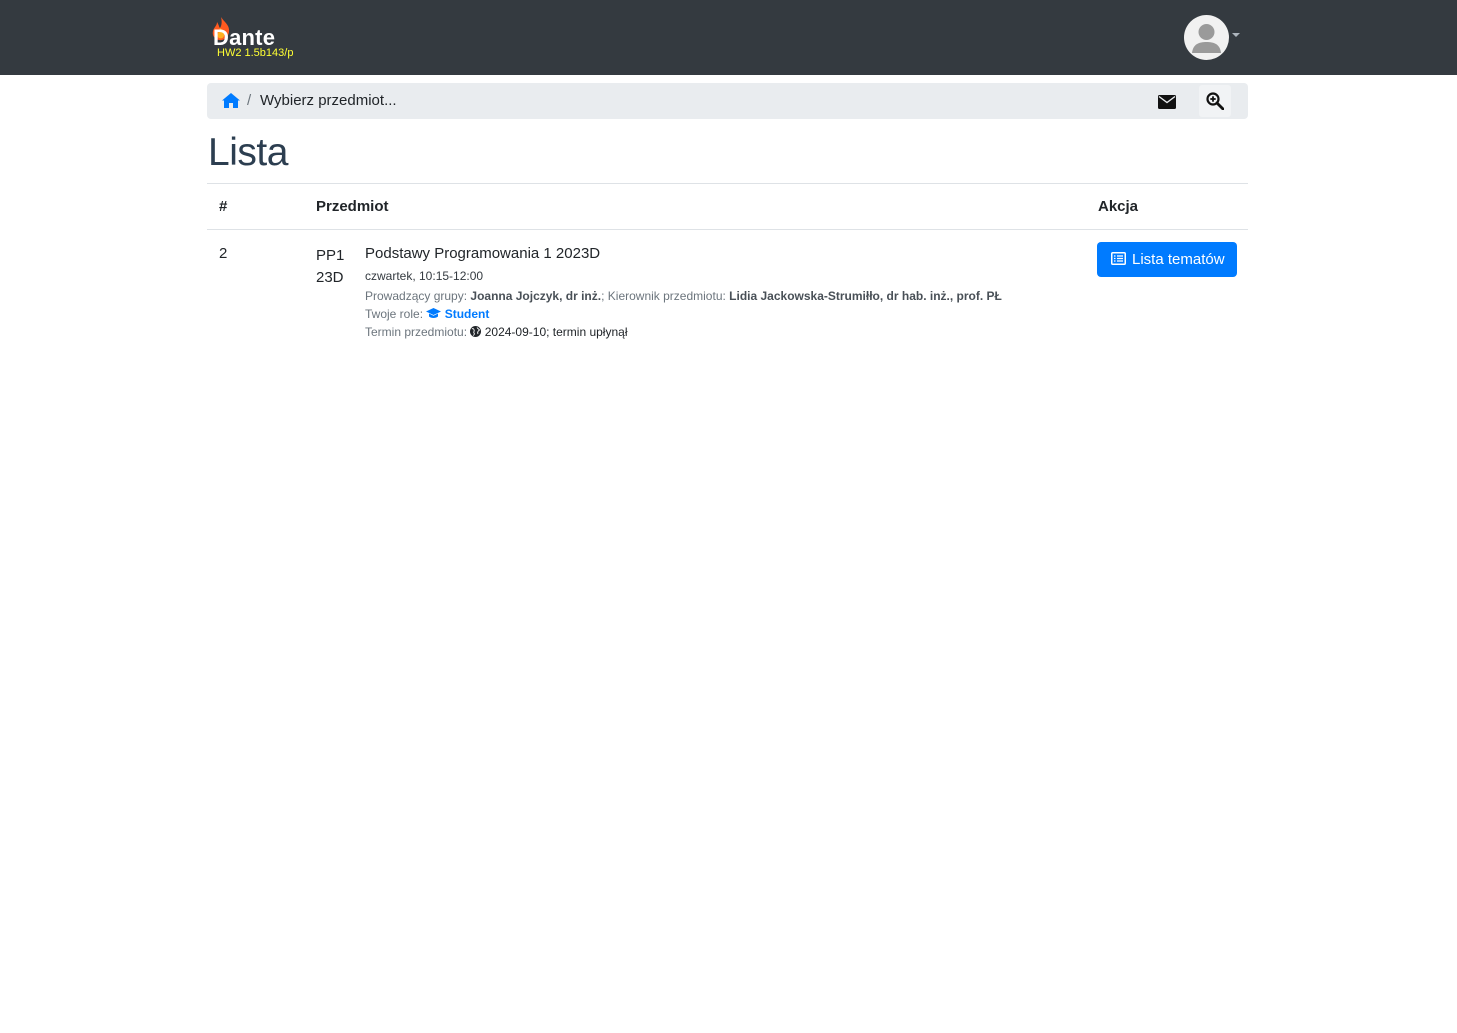 The height and width of the screenshot is (1033, 1457). What do you see at coordinates (467, 314) in the screenshot?
I see `role-label: Student` at bounding box center [467, 314].